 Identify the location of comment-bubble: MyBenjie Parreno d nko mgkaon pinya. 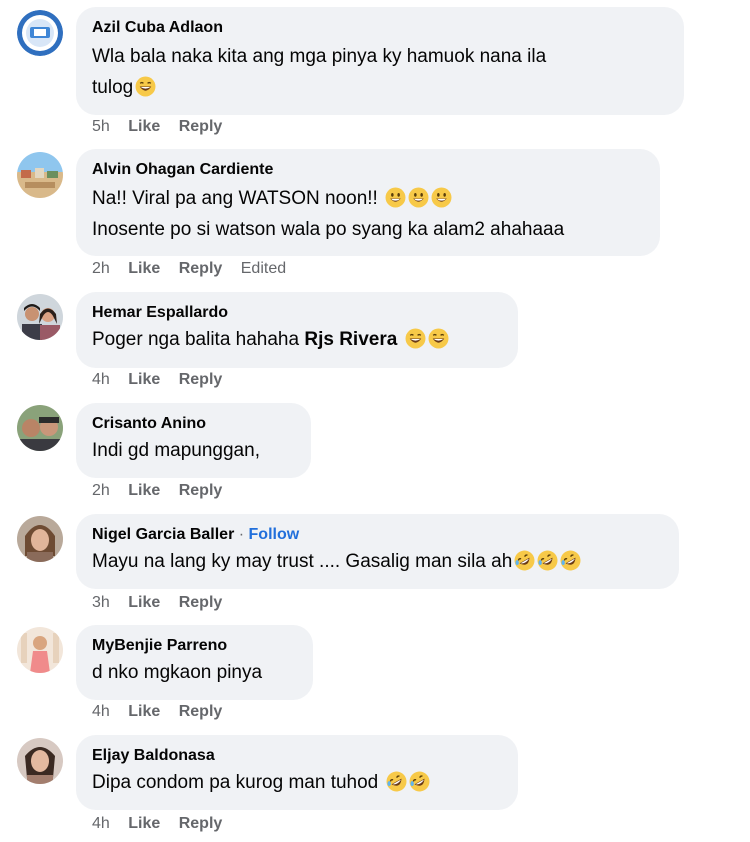
(194, 662).